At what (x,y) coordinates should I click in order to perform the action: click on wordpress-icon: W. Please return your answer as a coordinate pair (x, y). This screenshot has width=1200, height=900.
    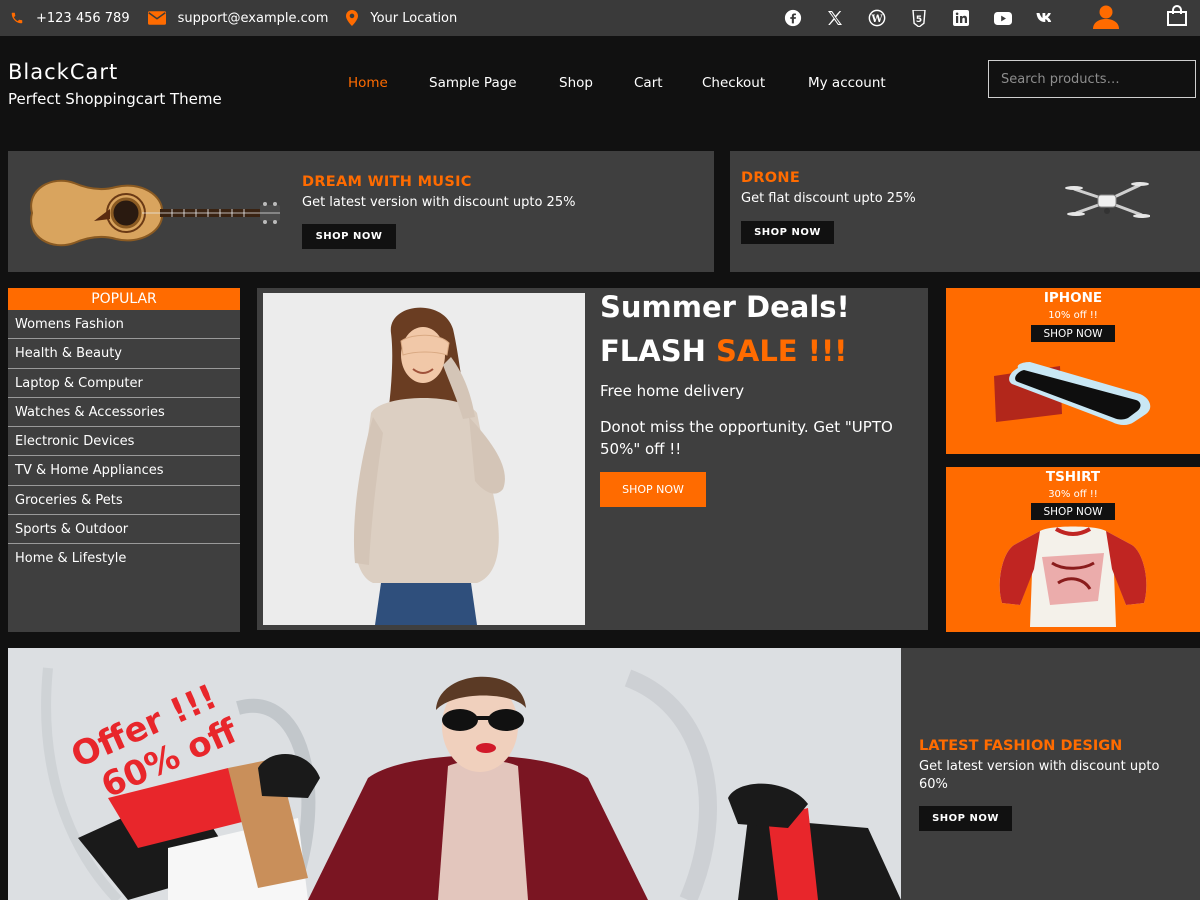
    Looking at the image, I should click on (877, 18).